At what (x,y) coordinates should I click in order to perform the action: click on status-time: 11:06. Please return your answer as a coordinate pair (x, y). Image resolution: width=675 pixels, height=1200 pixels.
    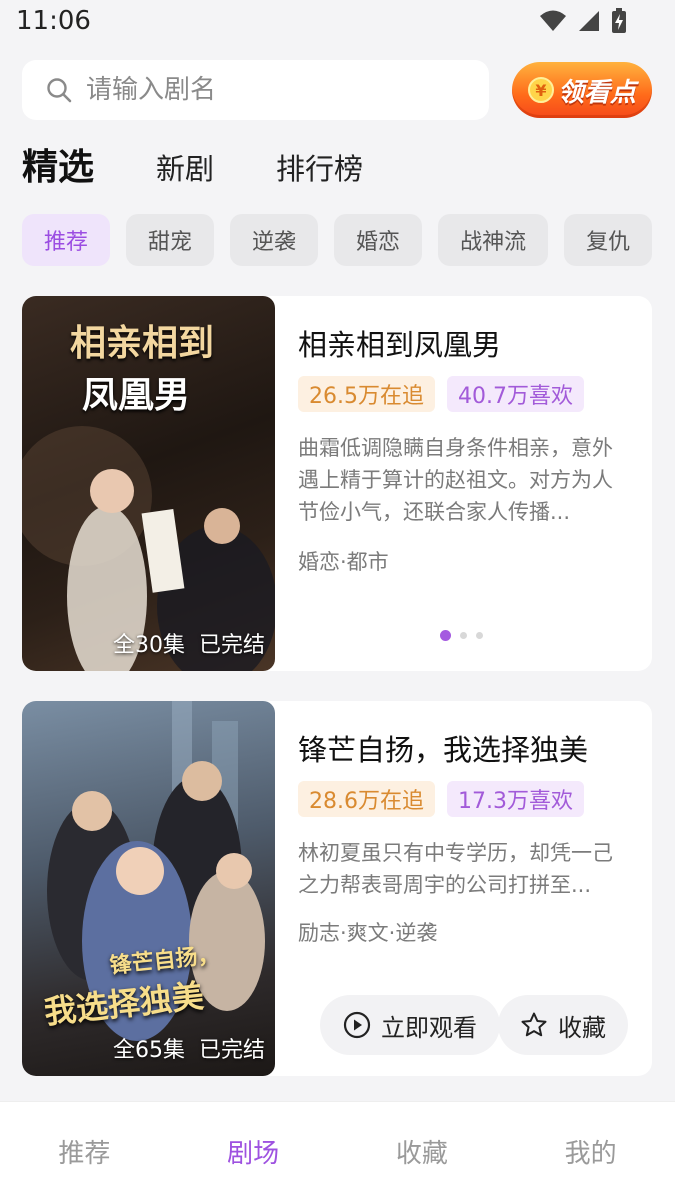
    Looking at the image, I should click on (53, 21).